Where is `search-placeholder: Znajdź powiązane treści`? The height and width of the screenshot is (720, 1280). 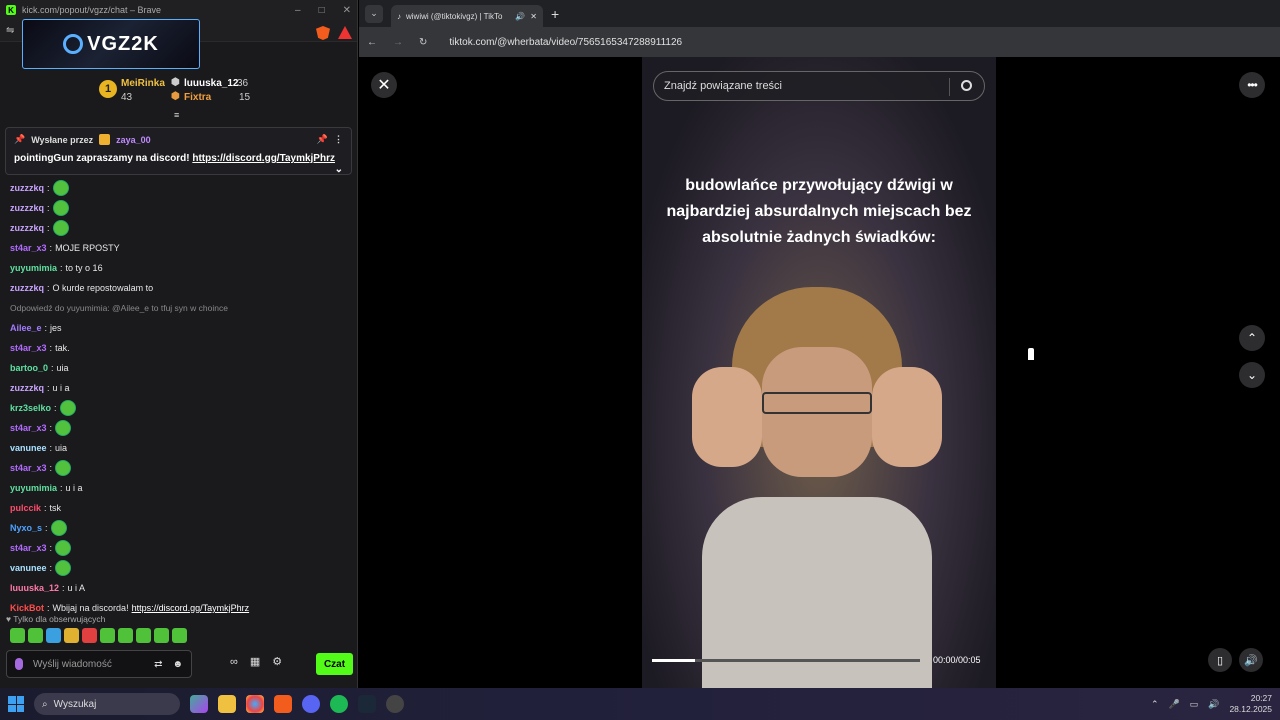 search-placeholder: Znajdź powiązane treści is located at coordinates (723, 86).